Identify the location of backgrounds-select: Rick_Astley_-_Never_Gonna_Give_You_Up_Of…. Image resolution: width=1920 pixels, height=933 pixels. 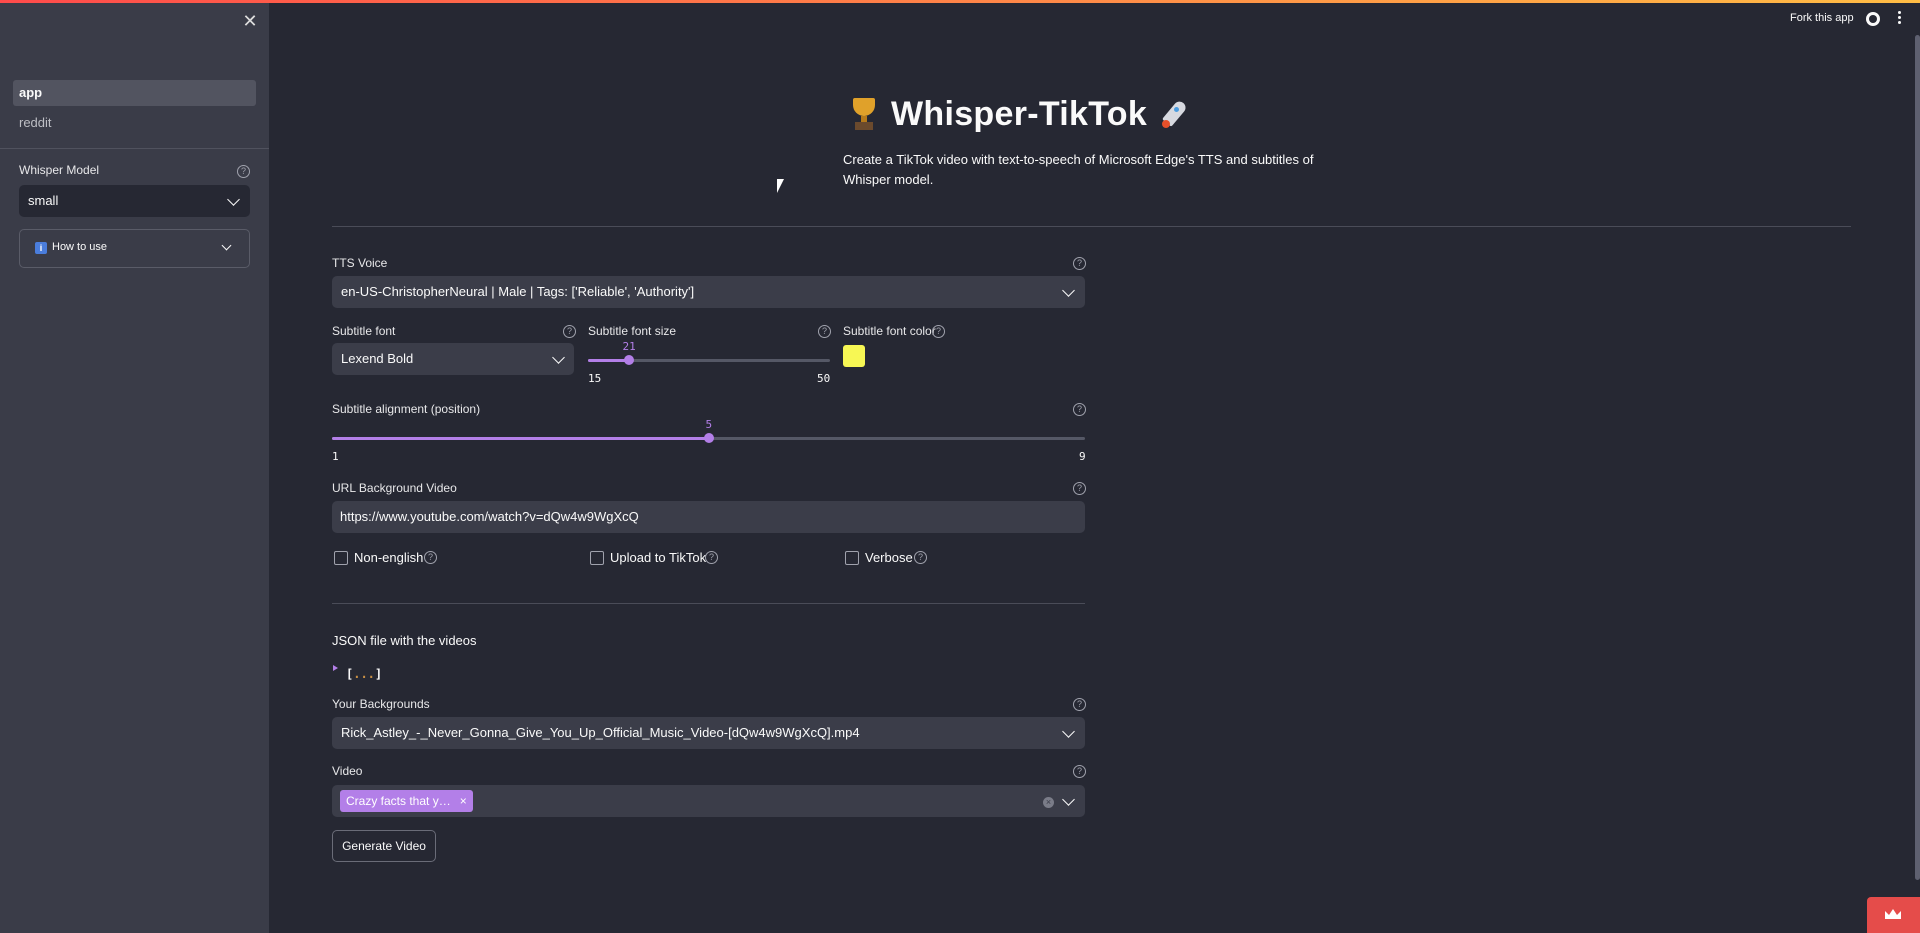
(708, 733).